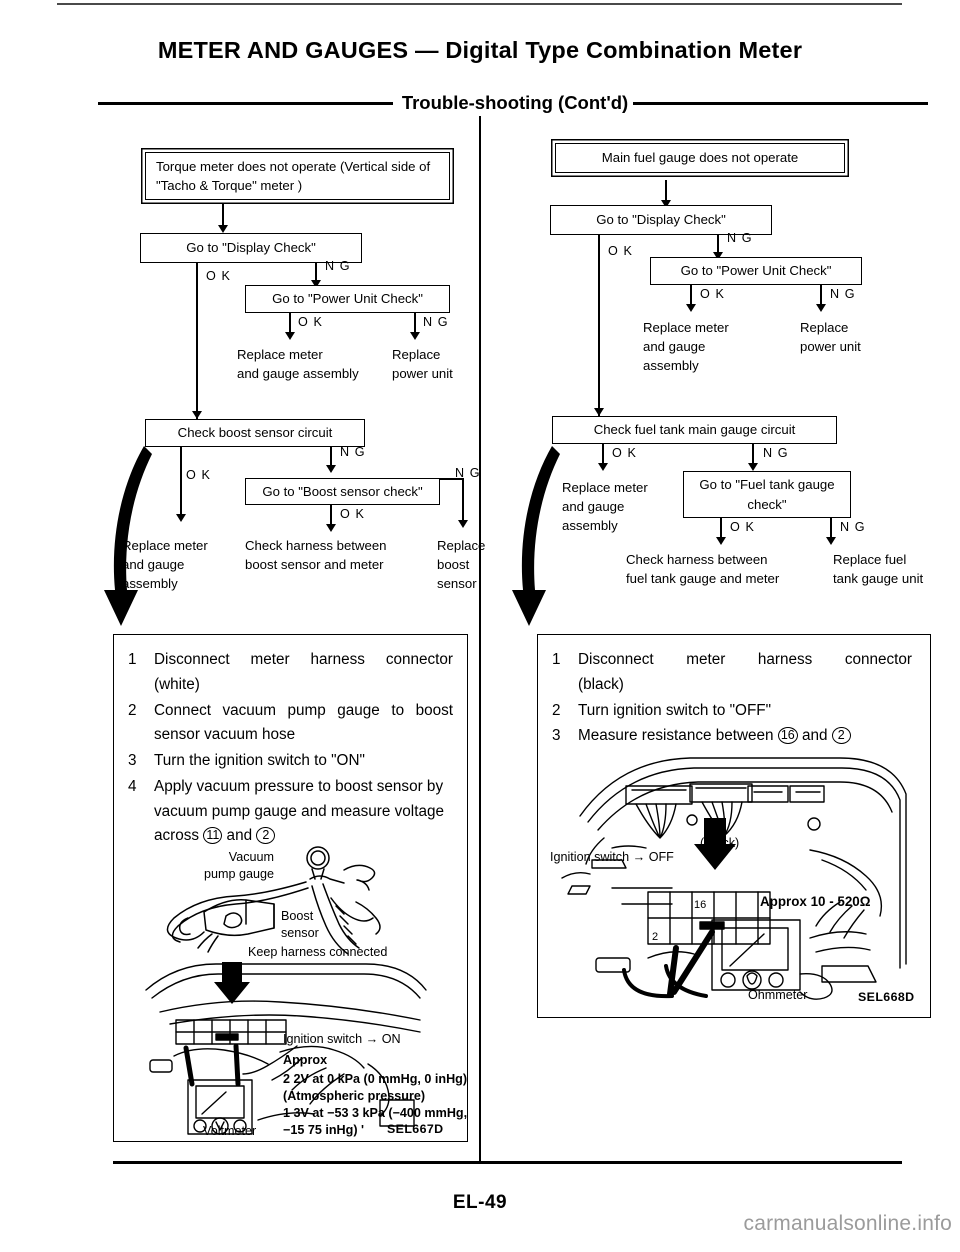  Describe the element at coordinates (612, 857) in the screenshot. I see `ignition-switch-off-label: Ignition switch → OFF` at that location.